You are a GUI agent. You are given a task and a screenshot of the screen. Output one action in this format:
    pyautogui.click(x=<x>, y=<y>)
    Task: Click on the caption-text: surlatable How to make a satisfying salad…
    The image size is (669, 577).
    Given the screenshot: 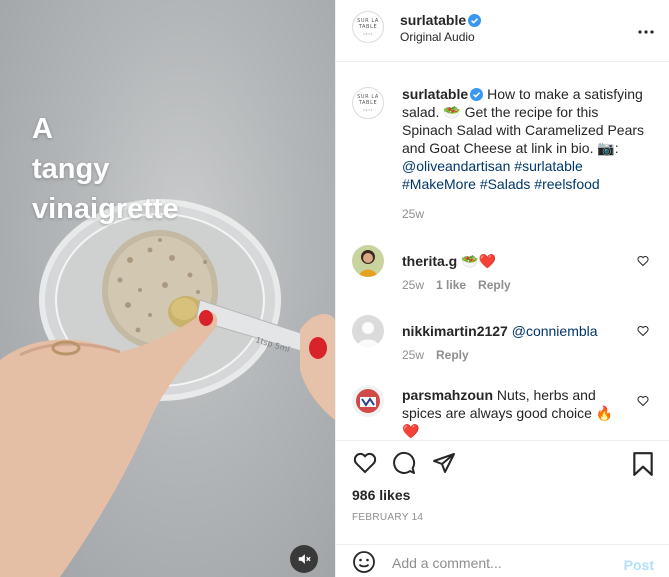 What is the action you would take?
    pyautogui.click(x=527, y=139)
    